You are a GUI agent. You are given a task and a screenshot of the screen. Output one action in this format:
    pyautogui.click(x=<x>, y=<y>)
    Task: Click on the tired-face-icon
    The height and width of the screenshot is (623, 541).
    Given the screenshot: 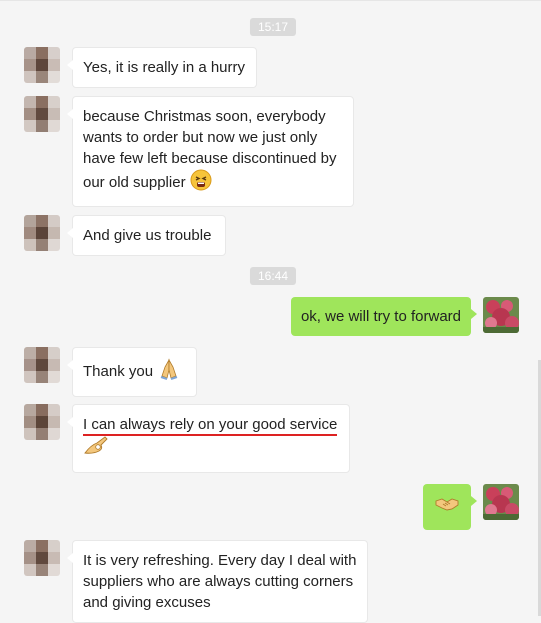 What is the action you would take?
    pyautogui.click(x=201, y=183)
    